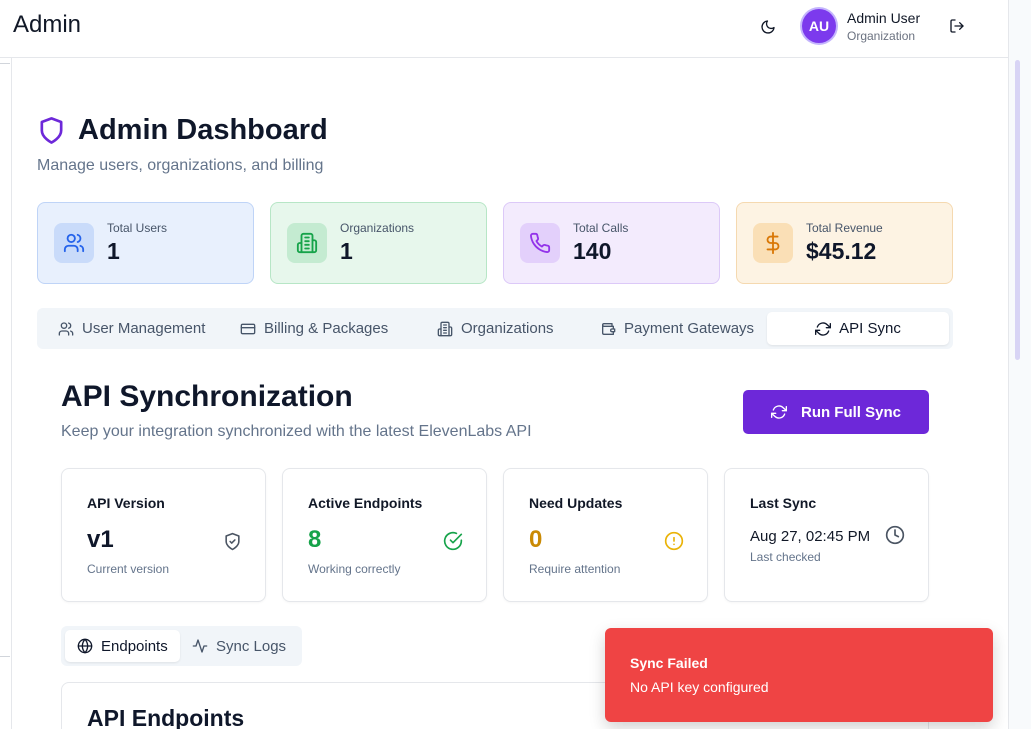  Describe the element at coordinates (783, 503) in the screenshot. I see `card-title: Last Sync` at that location.